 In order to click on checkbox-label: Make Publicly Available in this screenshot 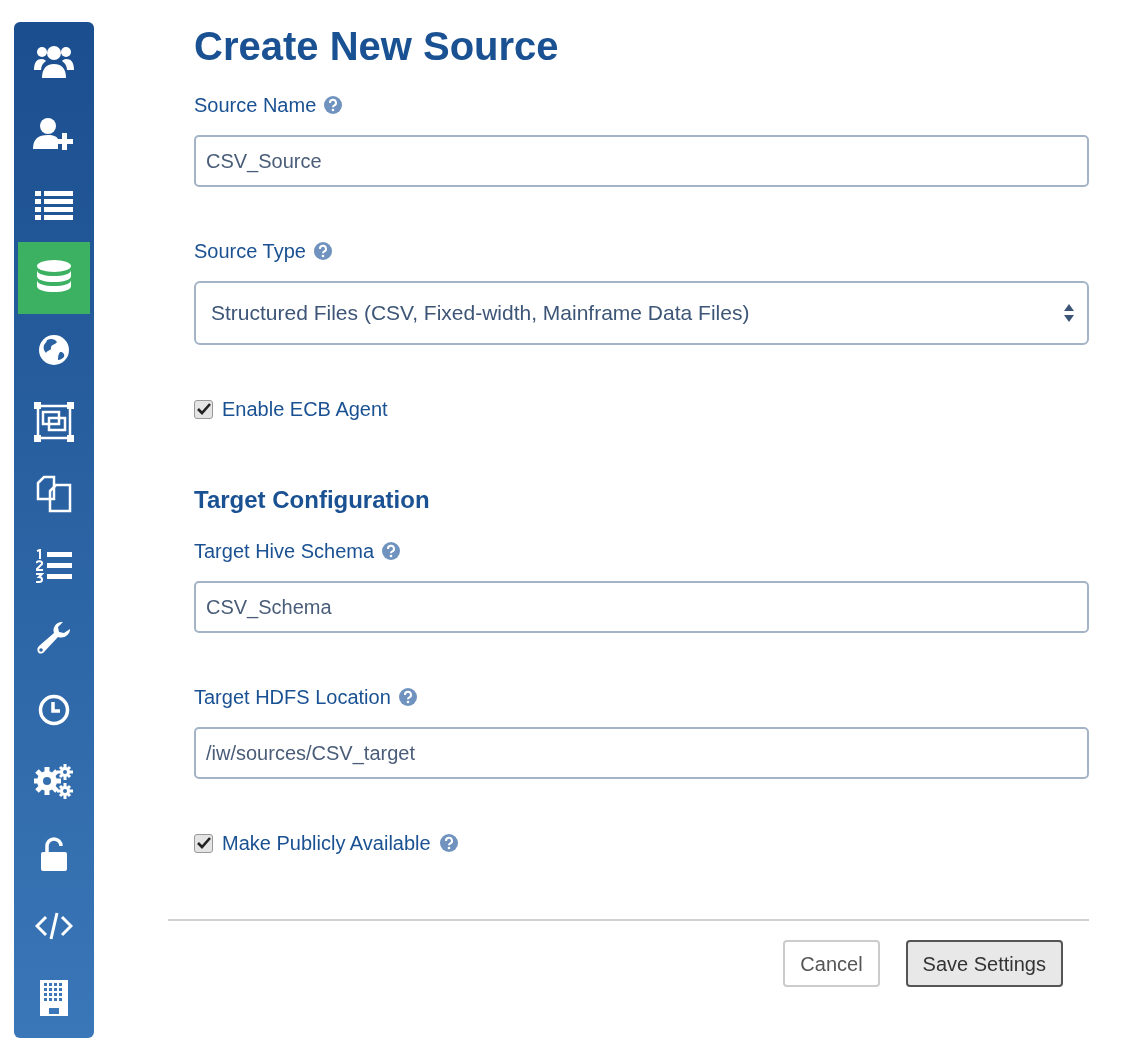, I will do `click(326, 843)`.